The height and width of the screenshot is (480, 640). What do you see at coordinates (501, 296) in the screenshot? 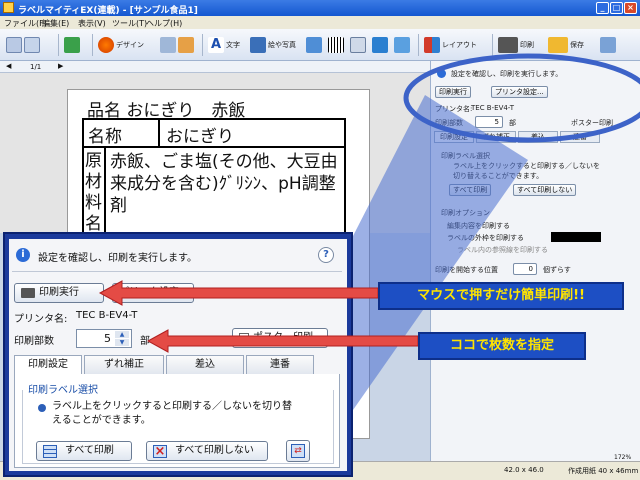
I see `callout-one-click: マウスで押すだけ簡単印刷!!` at bounding box center [501, 296].